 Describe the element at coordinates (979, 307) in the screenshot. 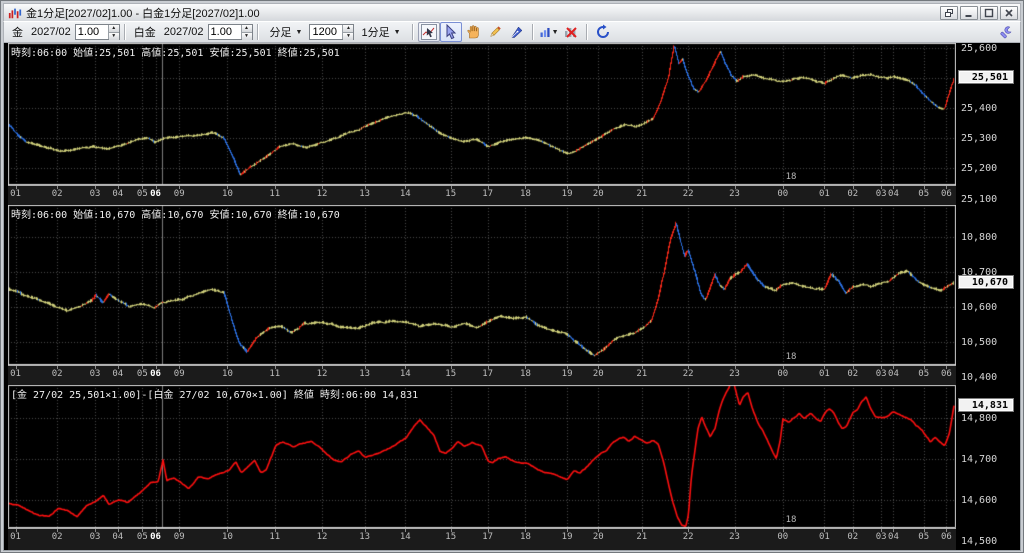

I see `price-tick-label: 10,600` at that location.